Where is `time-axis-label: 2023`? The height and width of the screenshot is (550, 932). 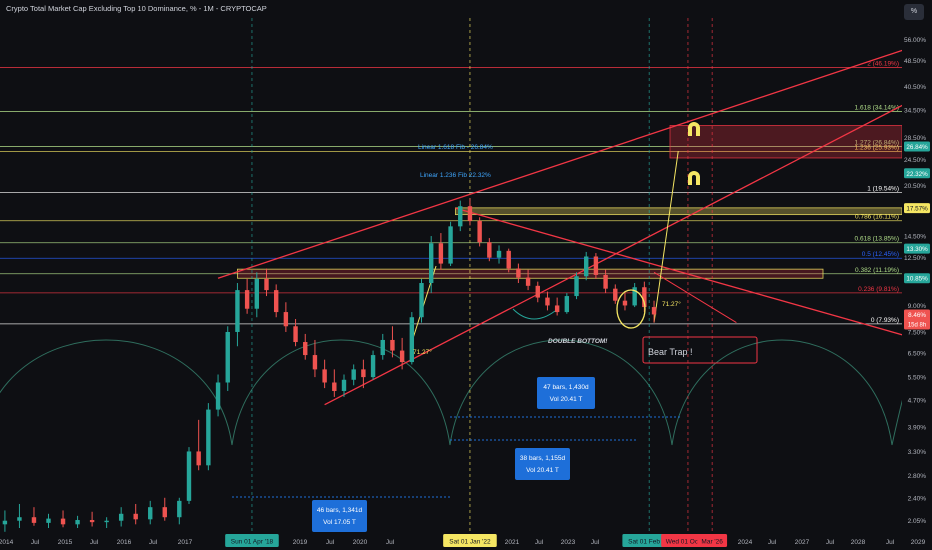
time-axis-label: 2023 is located at coordinates (568, 542).